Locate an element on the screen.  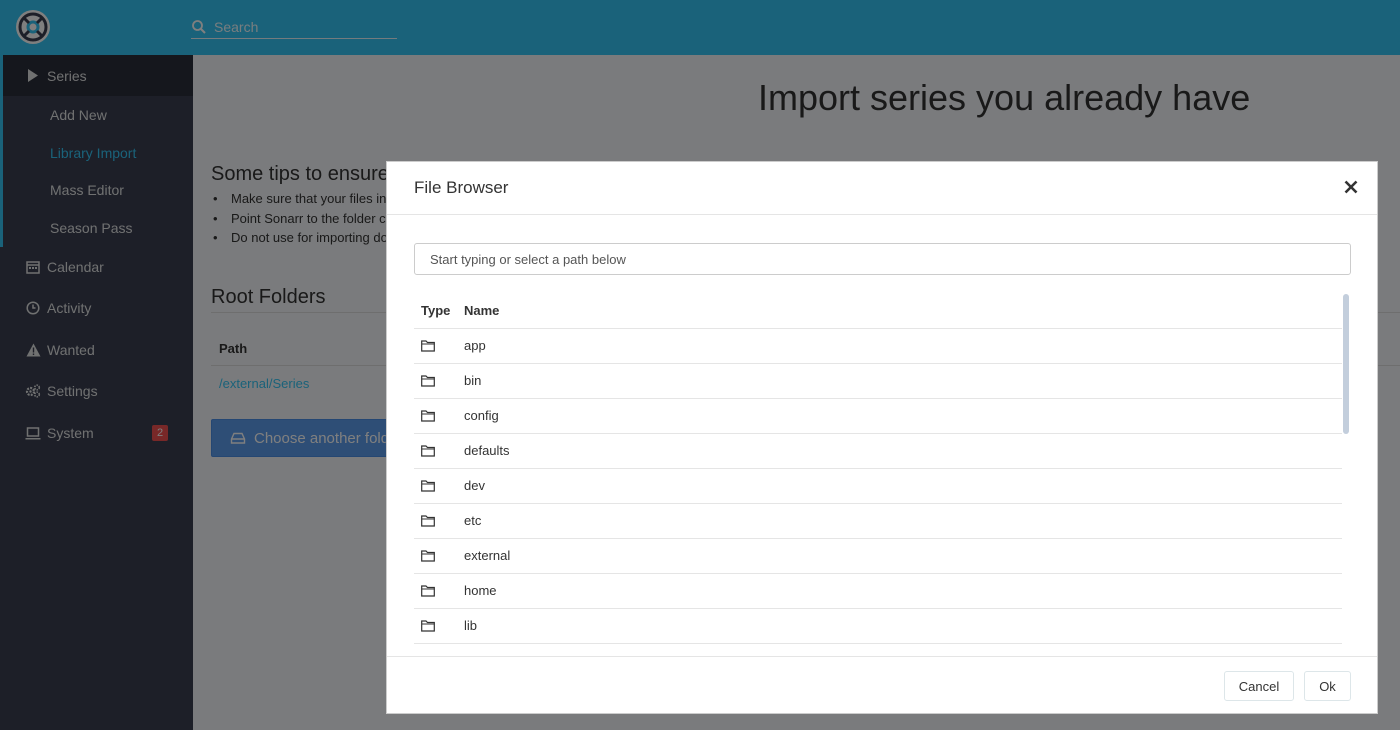
ok-button: Ok is located at coordinates (1327, 686).